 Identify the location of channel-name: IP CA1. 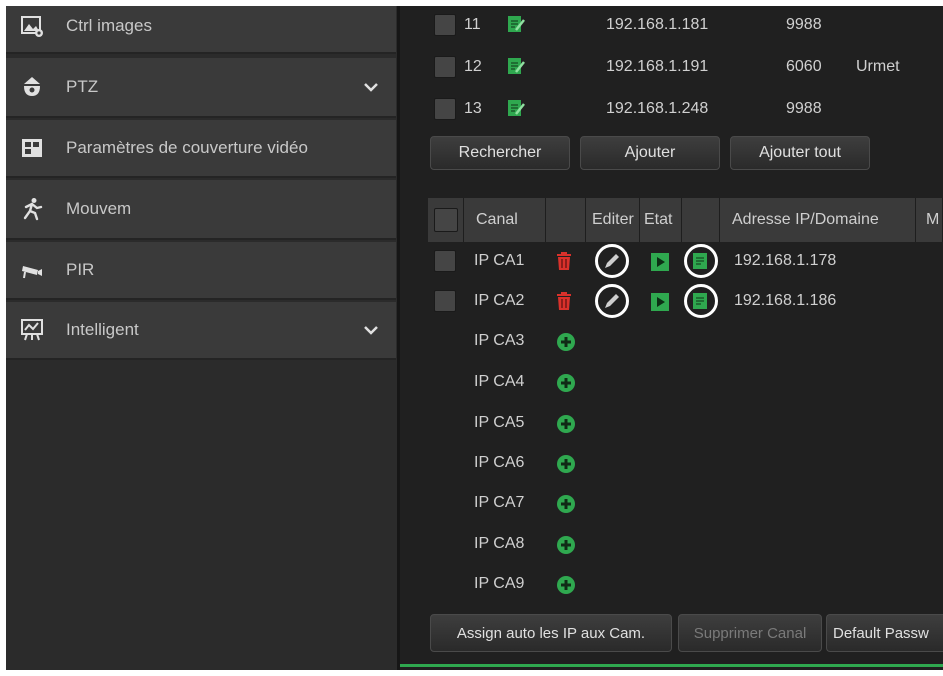
(499, 260).